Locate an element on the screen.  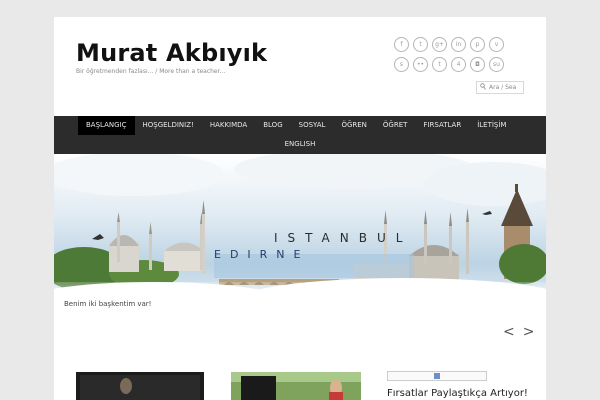
search-placeholder: Ara / Sea is located at coordinates (503, 87).